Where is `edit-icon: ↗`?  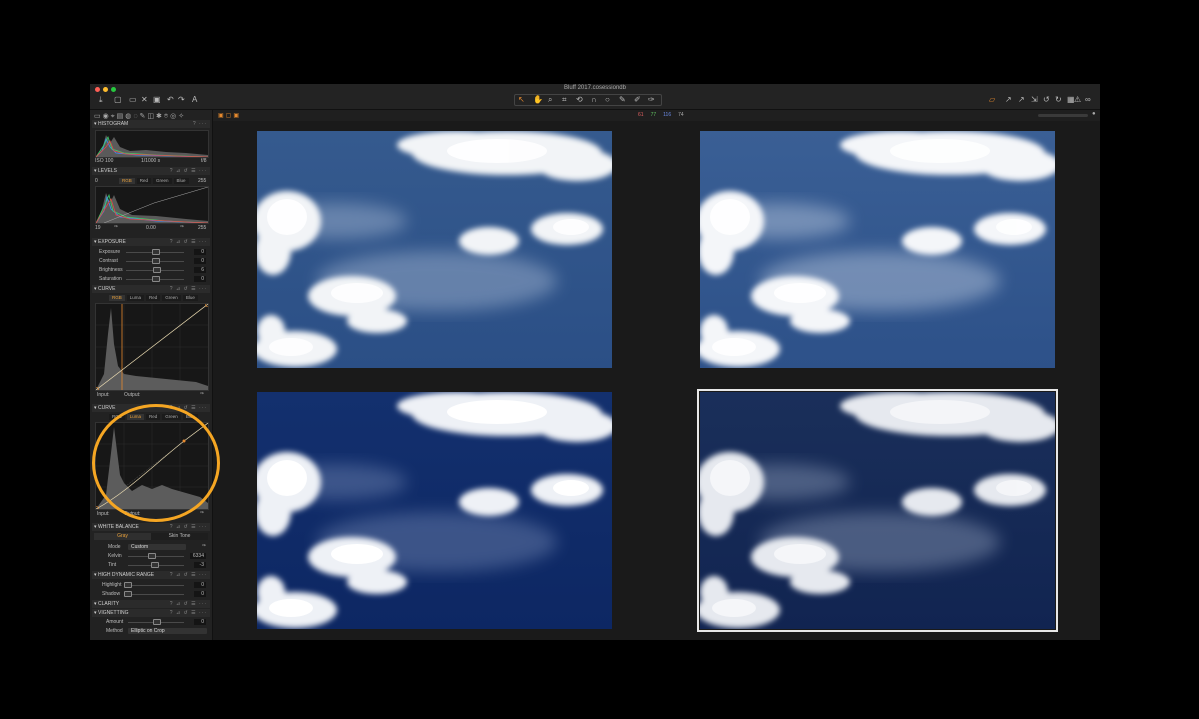
edit-icon: ↗ is located at coordinates (1021, 99).